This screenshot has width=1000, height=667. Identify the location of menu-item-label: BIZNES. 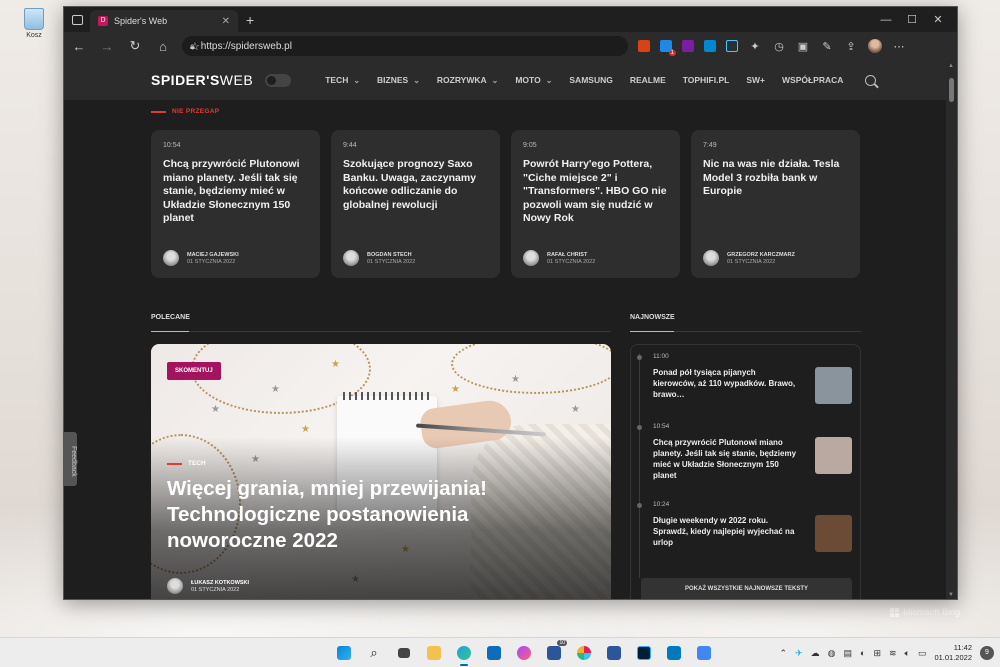
(393, 80).